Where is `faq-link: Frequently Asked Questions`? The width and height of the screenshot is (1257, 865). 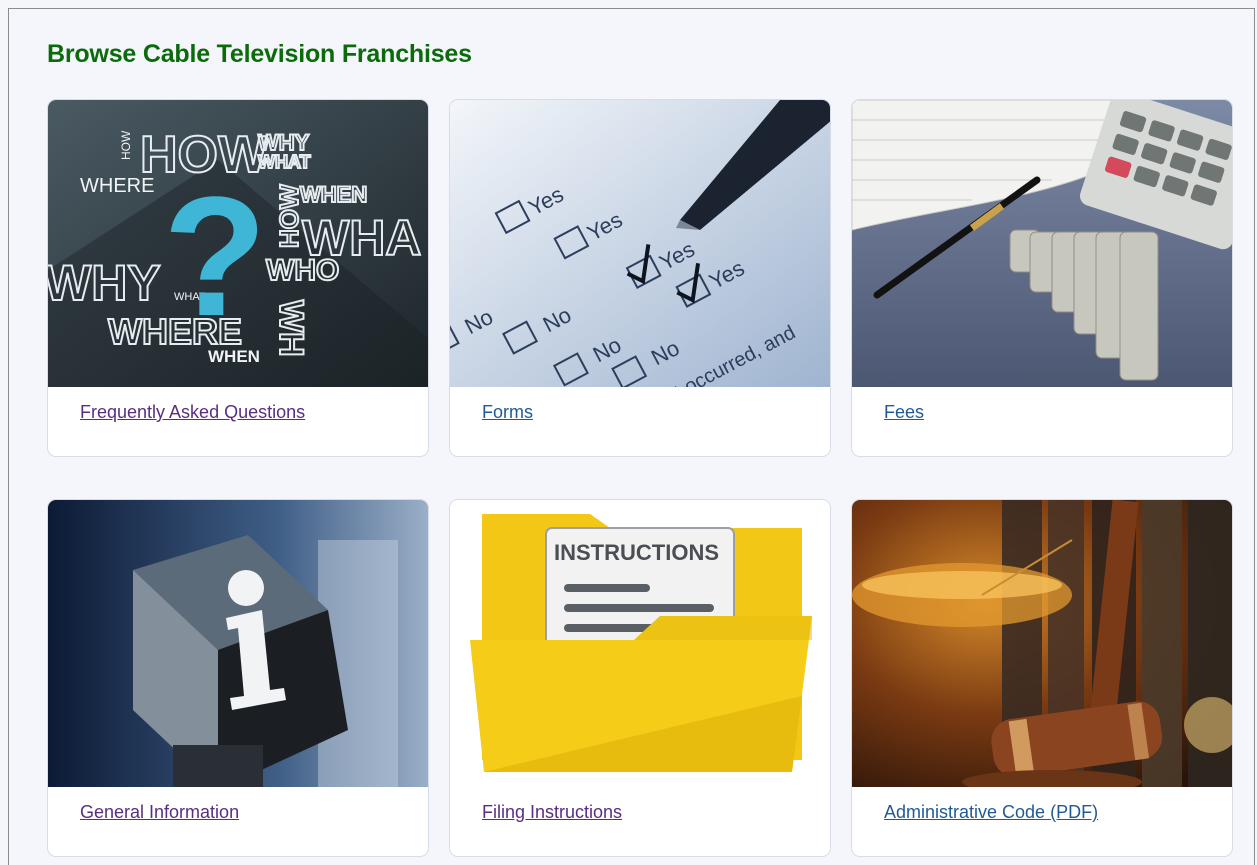
faq-link: Frequently Asked Questions is located at coordinates (192, 412).